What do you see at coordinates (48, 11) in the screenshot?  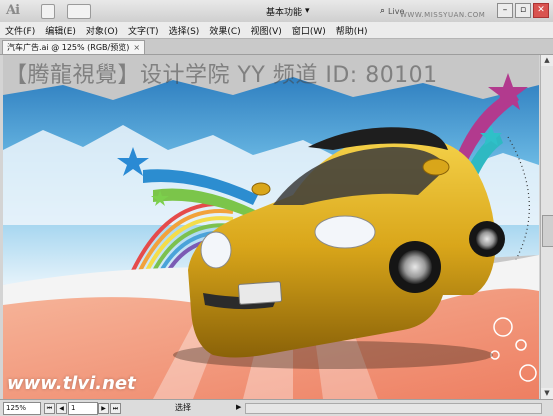 I see `bridge-button` at bounding box center [48, 11].